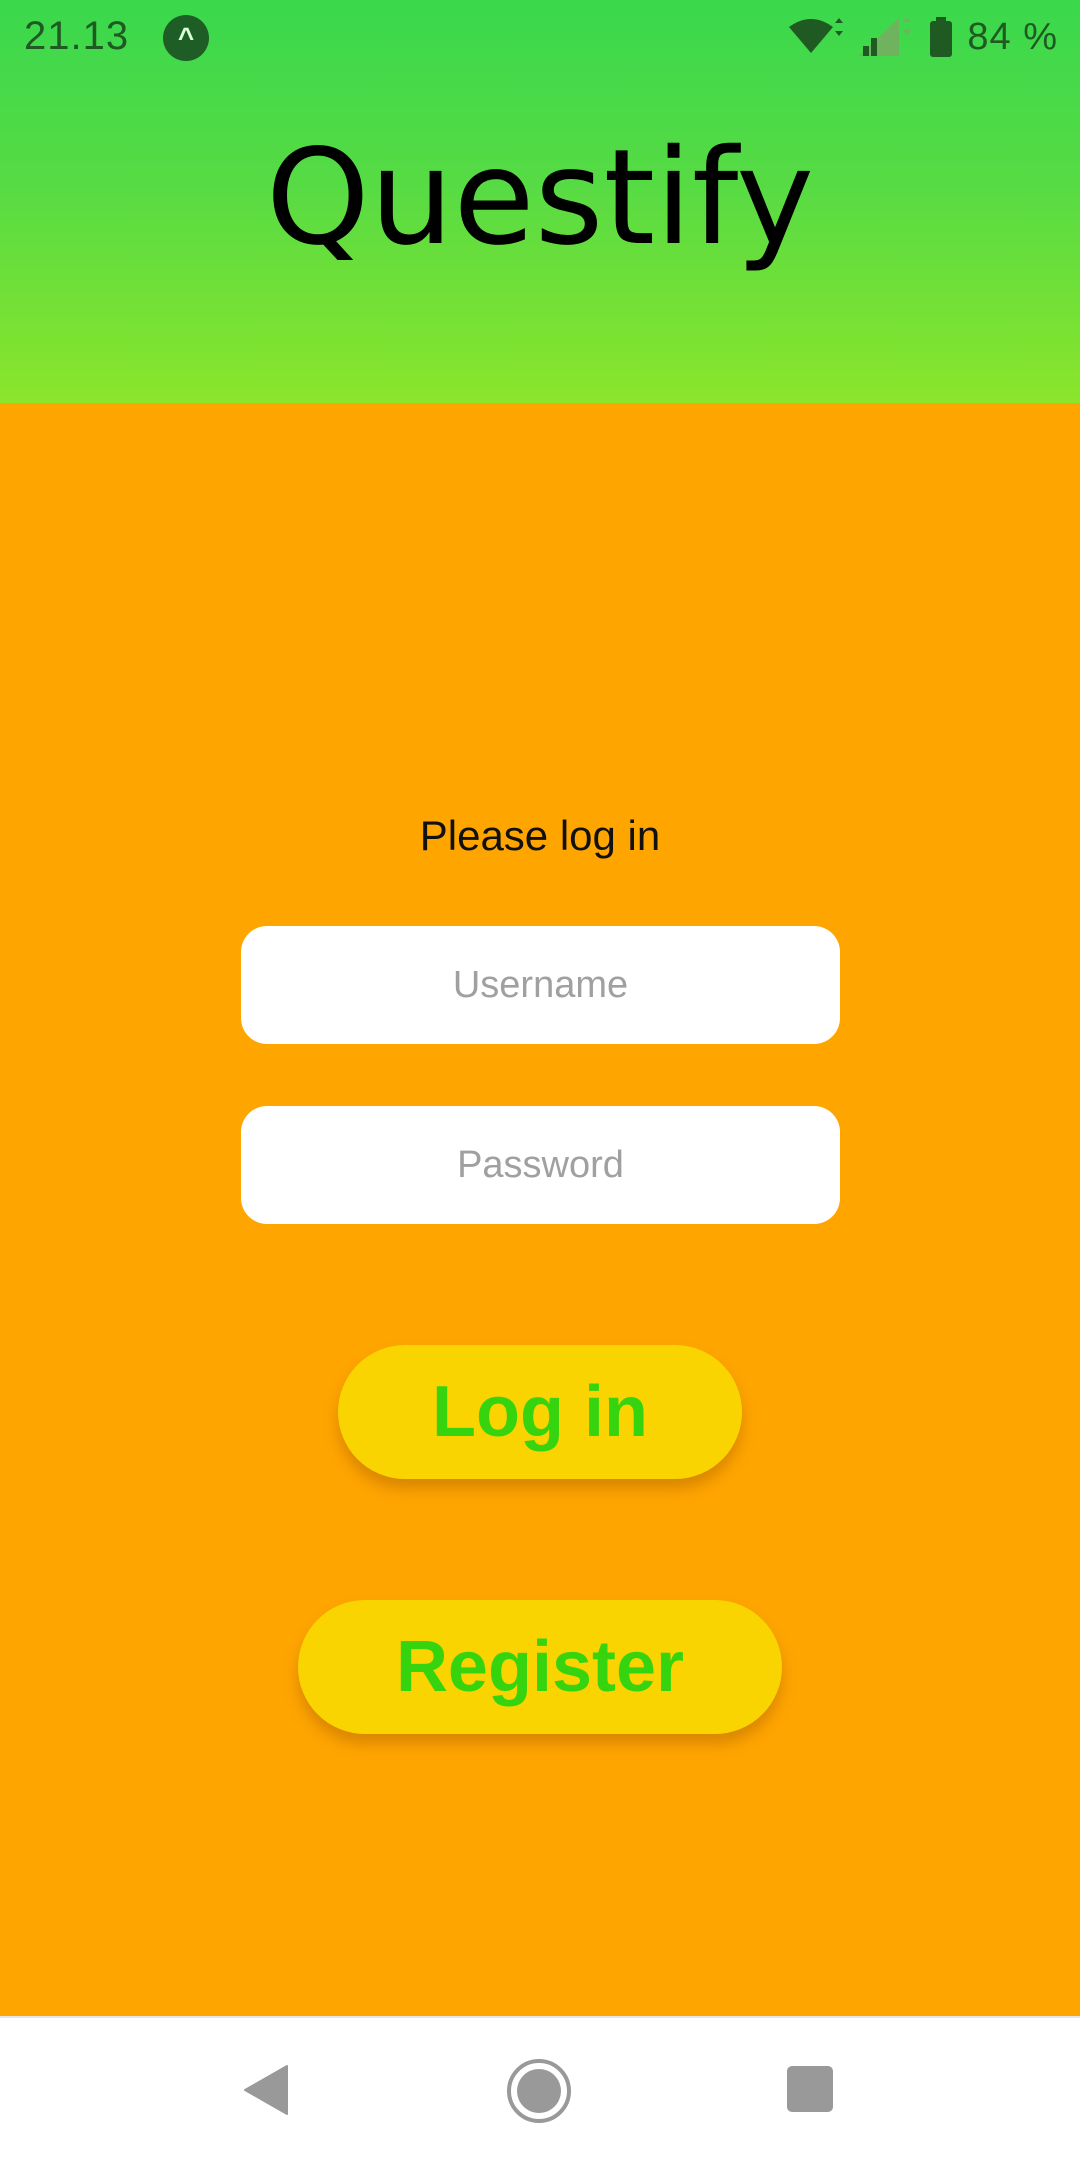  What do you see at coordinates (540, 985) in the screenshot?
I see `username-input` at bounding box center [540, 985].